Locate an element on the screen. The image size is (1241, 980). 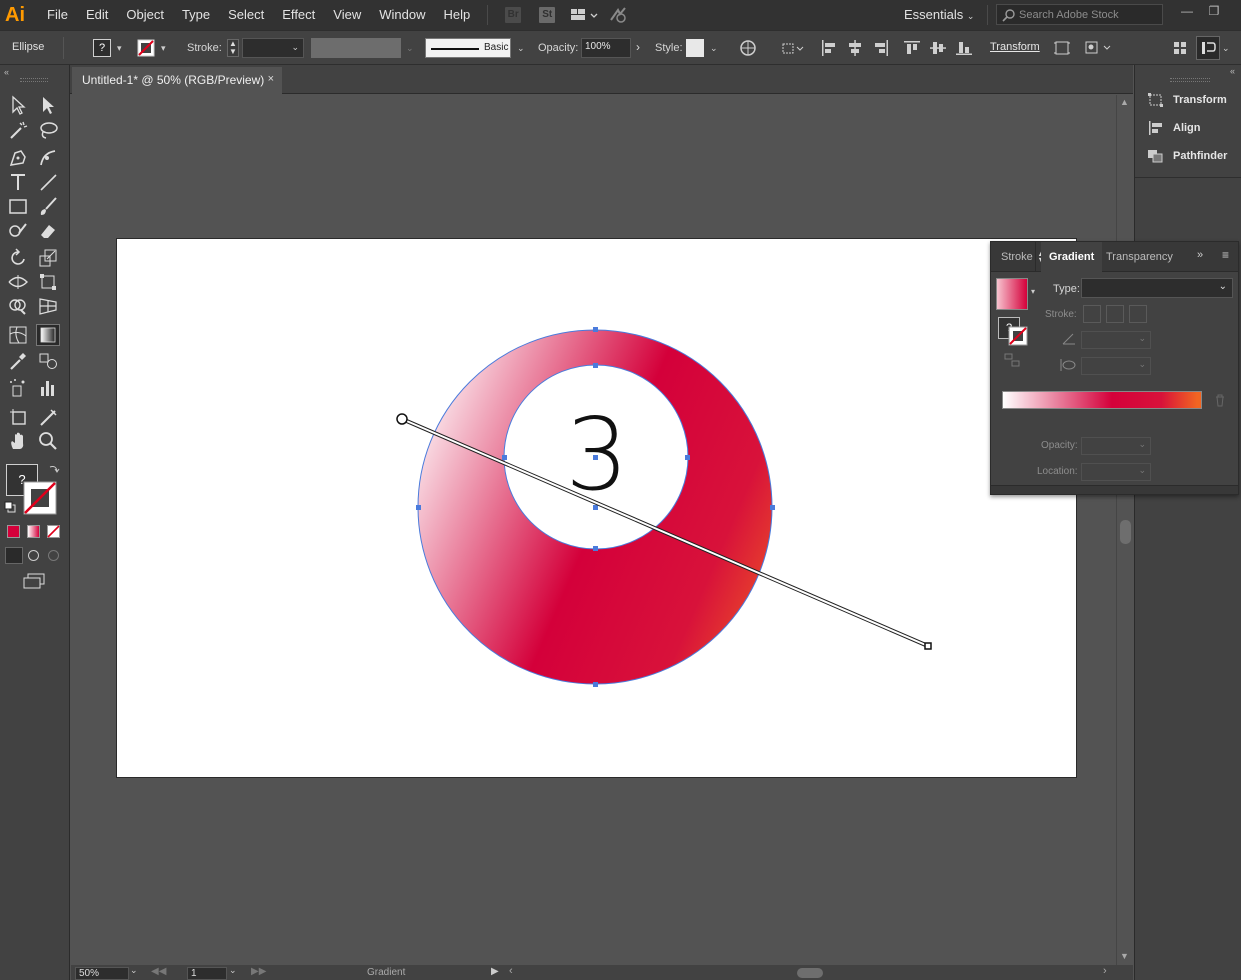
vertical-scrollbar: ▲ ▼ is located at coordinates (1124, 530).